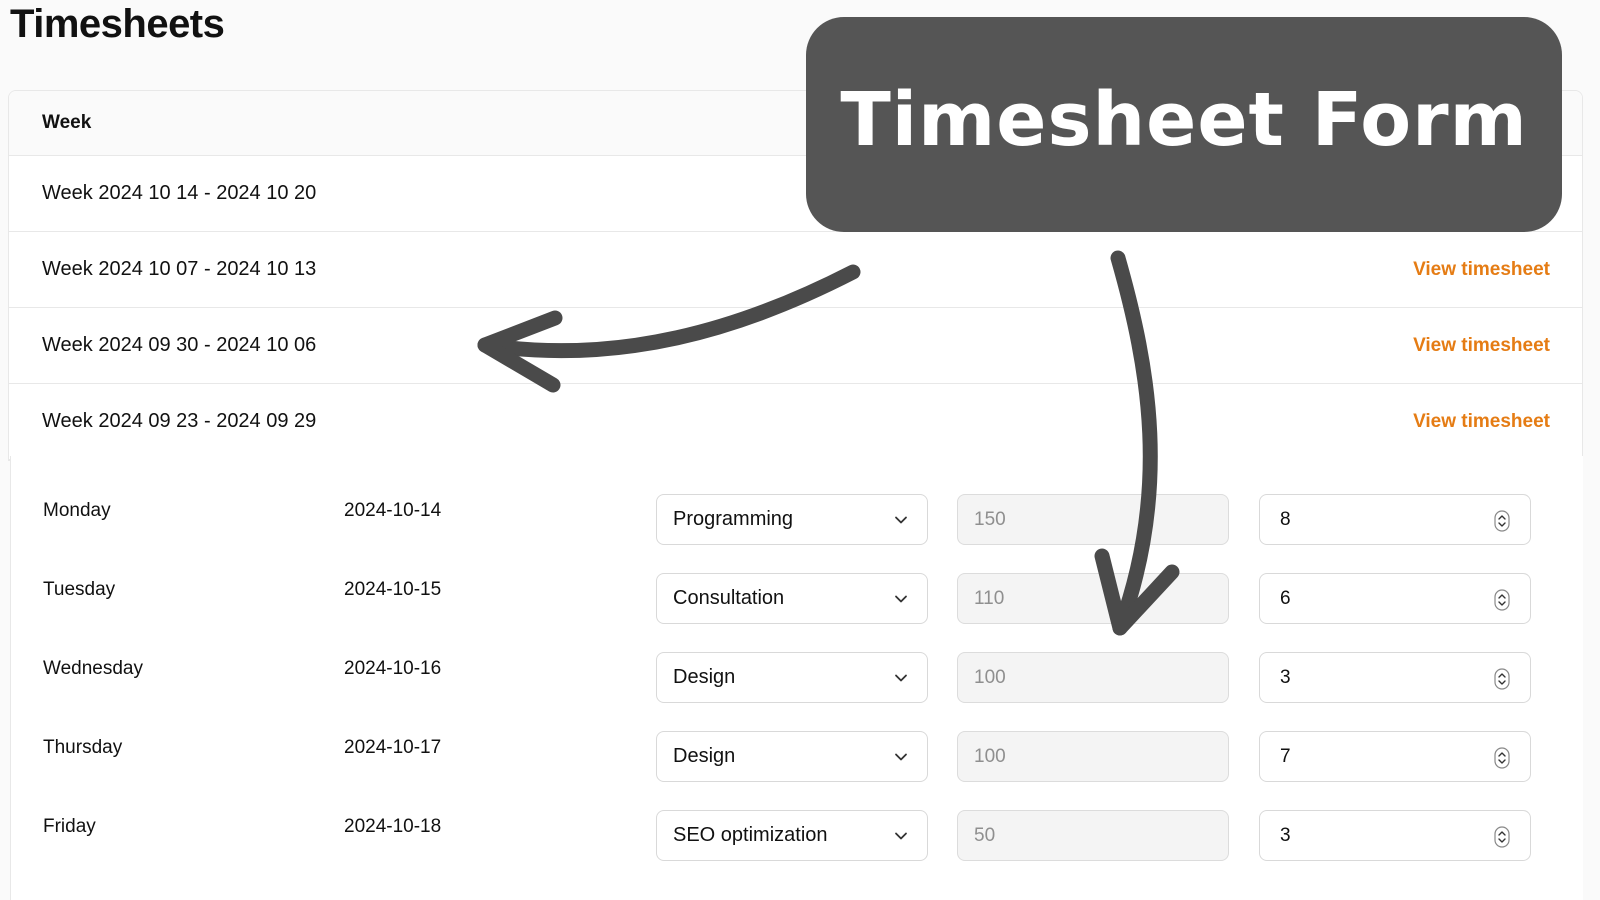  I want to click on day-name: Thursday, so click(83, 747).